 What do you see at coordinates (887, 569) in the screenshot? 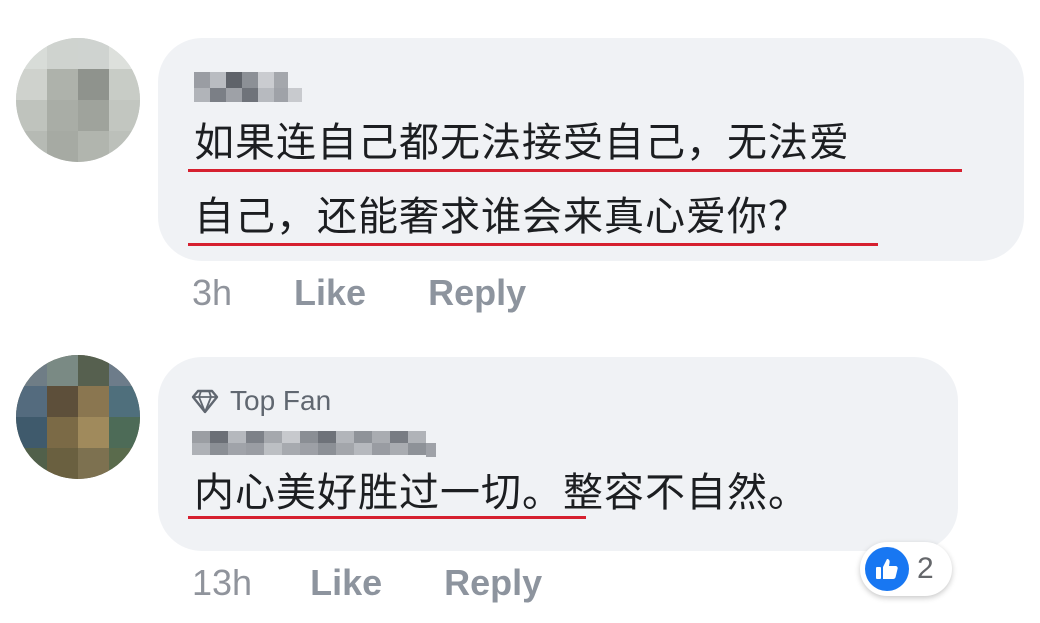
I see `thumbs-up-icon` at bounding box center [887, 569].